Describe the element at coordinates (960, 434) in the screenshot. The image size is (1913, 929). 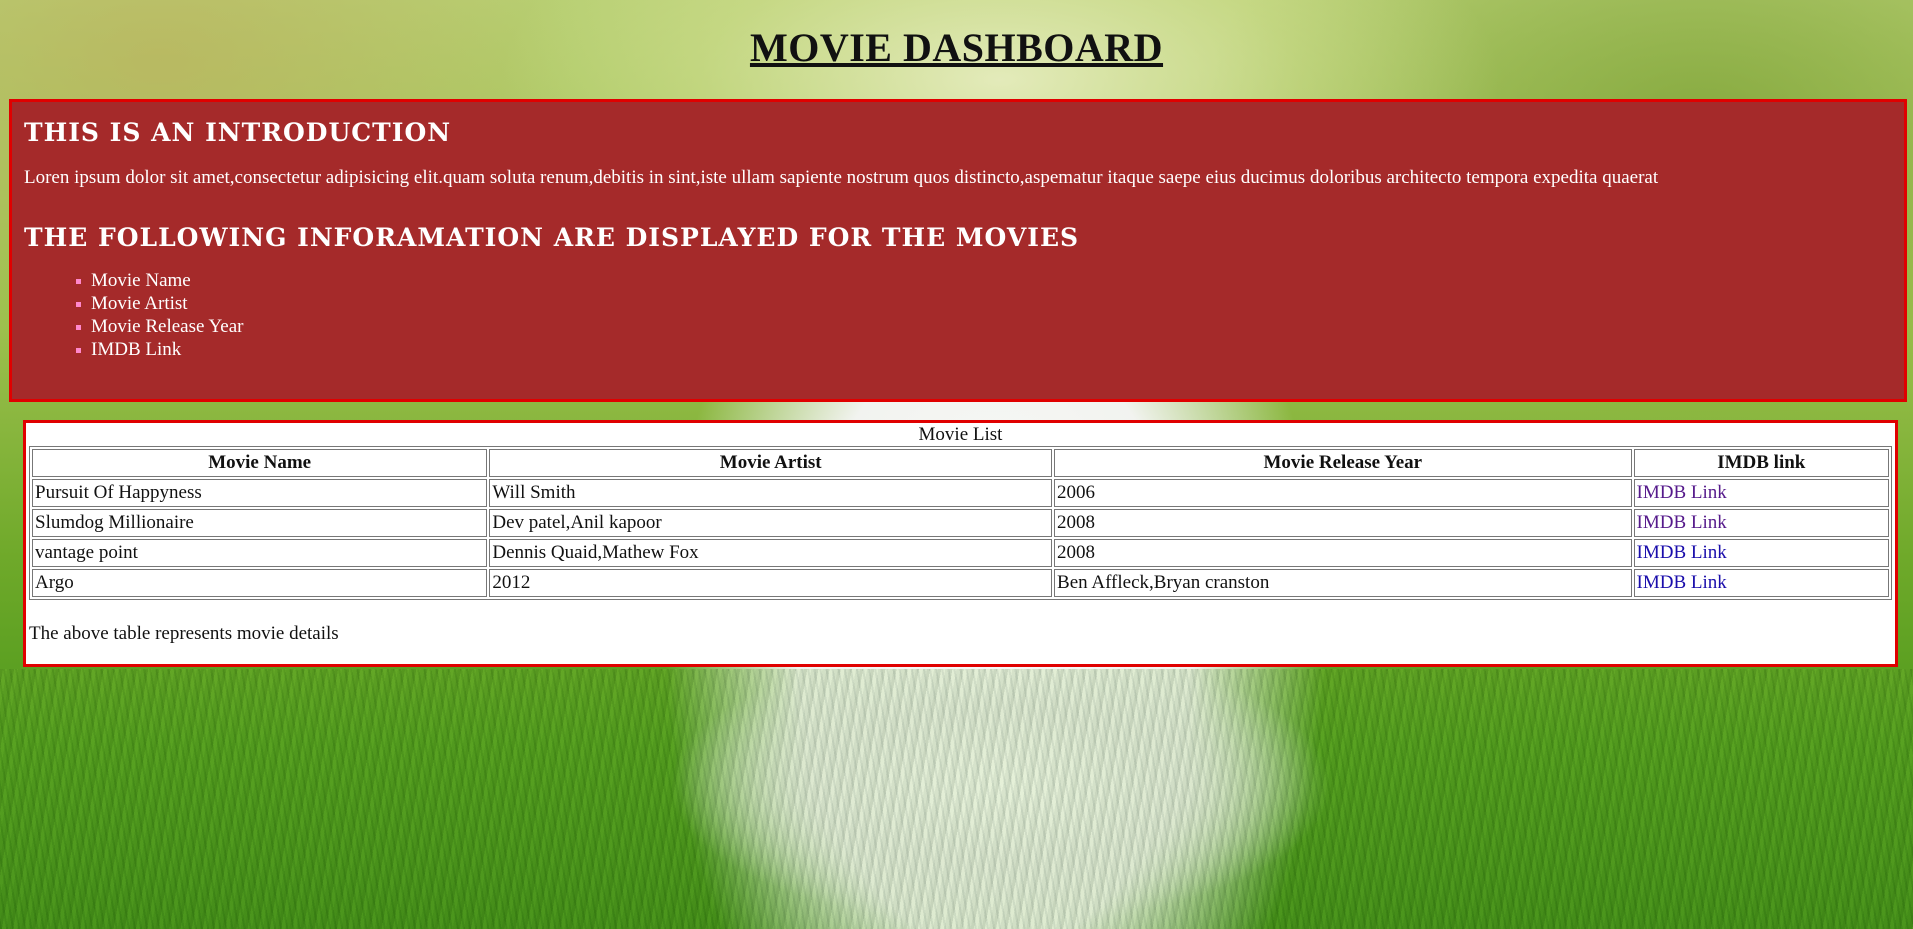
I see `table-caption: Movie List` at that location.